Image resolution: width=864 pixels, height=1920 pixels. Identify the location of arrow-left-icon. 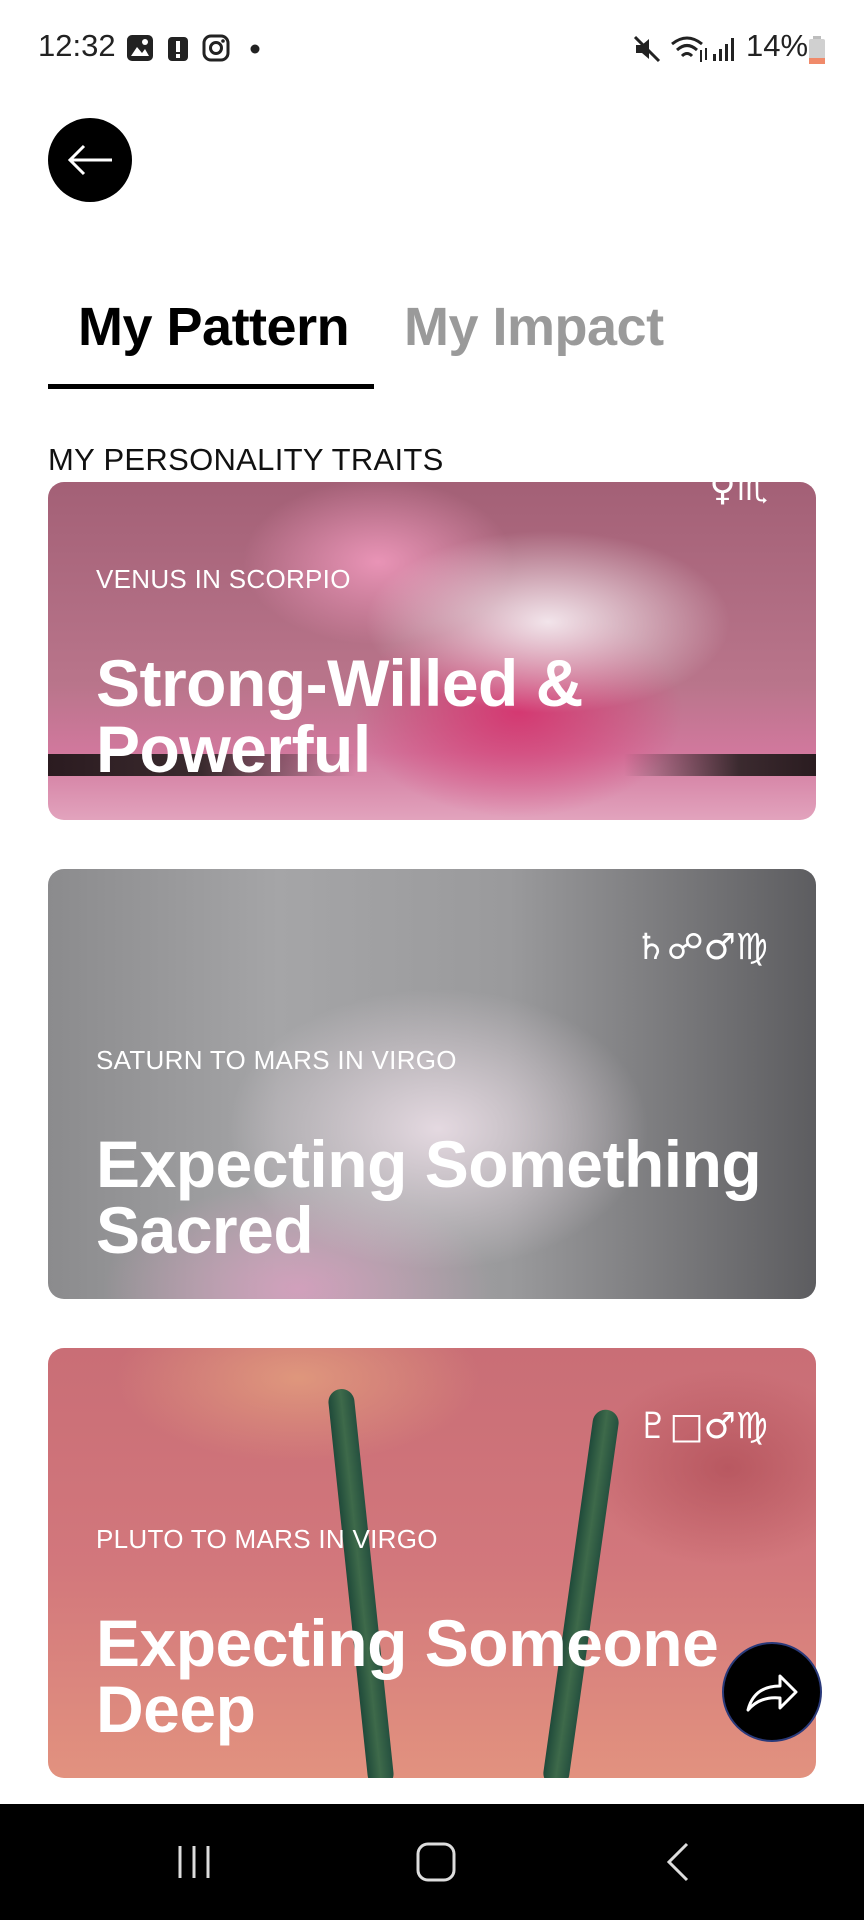
(89, 160).